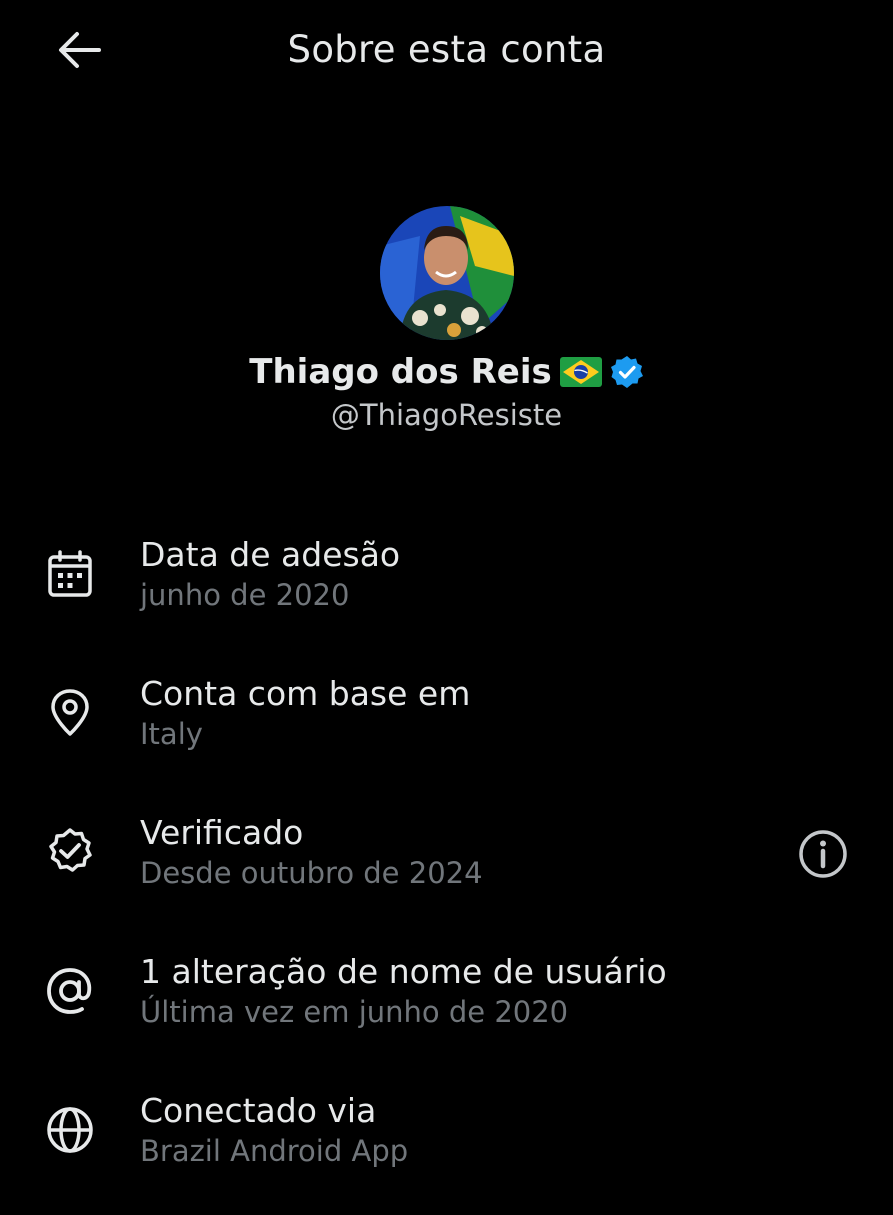  I want to click on item-value: Desde outubro de 2024, so click(311, 873).